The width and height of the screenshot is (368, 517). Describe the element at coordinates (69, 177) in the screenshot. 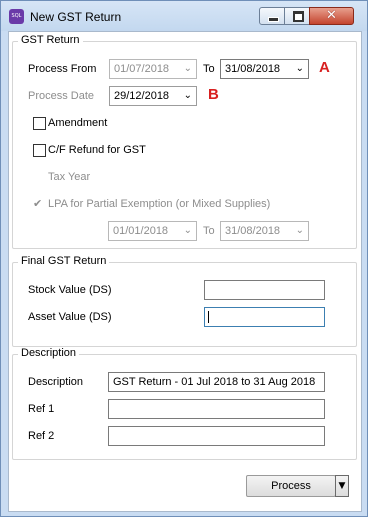

I see `tax-year-label: Tax Year` at that location.